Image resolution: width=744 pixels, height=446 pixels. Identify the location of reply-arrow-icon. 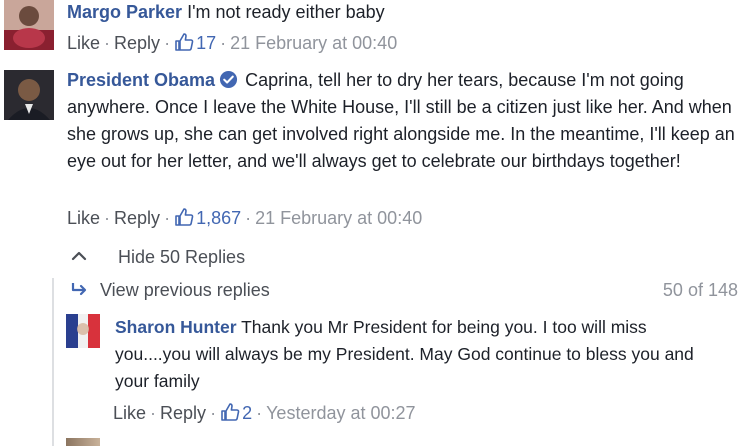
(80, 290).